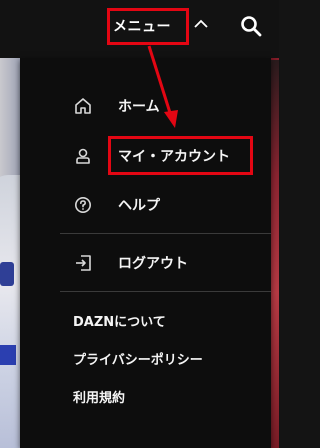  What do you see at coordinates (116, 106) in the screenshot?
I see `menu-item-home: ホーム` at bounding box center [116, 106].